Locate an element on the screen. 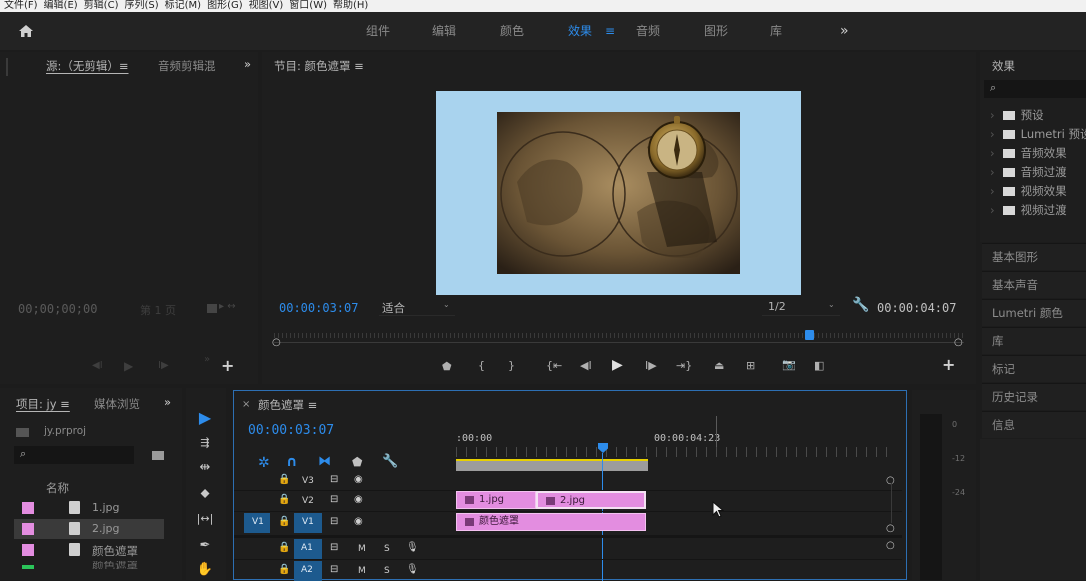 The width and height of the screenshot is (1086, 581). hand-tool-icon: ✋ is located at coordinates (205, 569).